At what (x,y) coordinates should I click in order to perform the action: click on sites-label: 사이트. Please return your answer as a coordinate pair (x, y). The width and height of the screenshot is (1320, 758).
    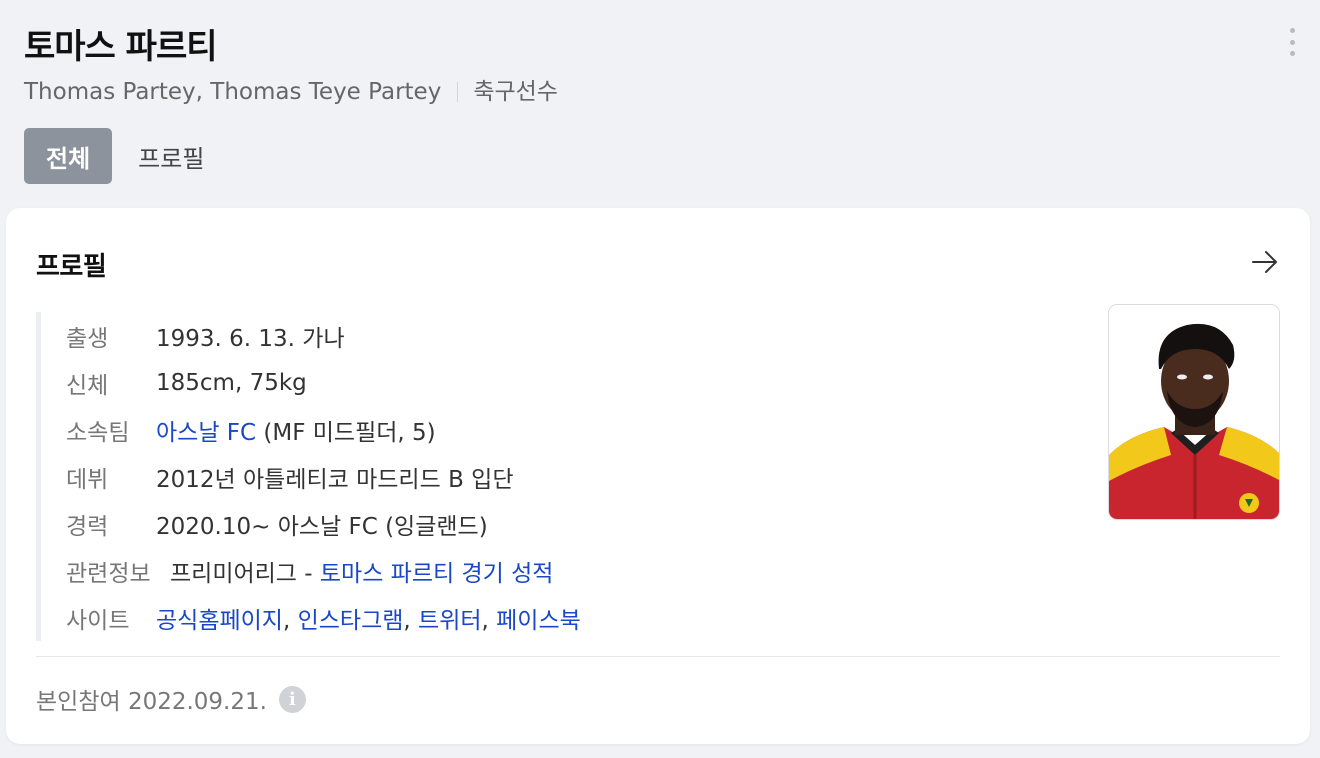
    Looking at the image, I should click on (98, 620).